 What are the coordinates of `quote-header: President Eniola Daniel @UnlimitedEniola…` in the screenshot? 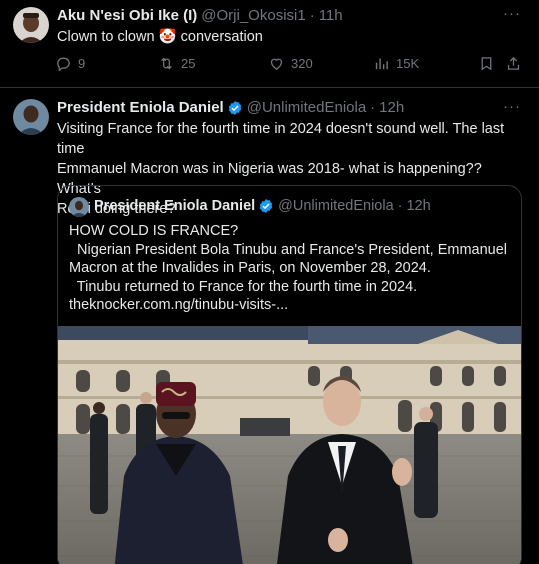 It's located at (262, 206).